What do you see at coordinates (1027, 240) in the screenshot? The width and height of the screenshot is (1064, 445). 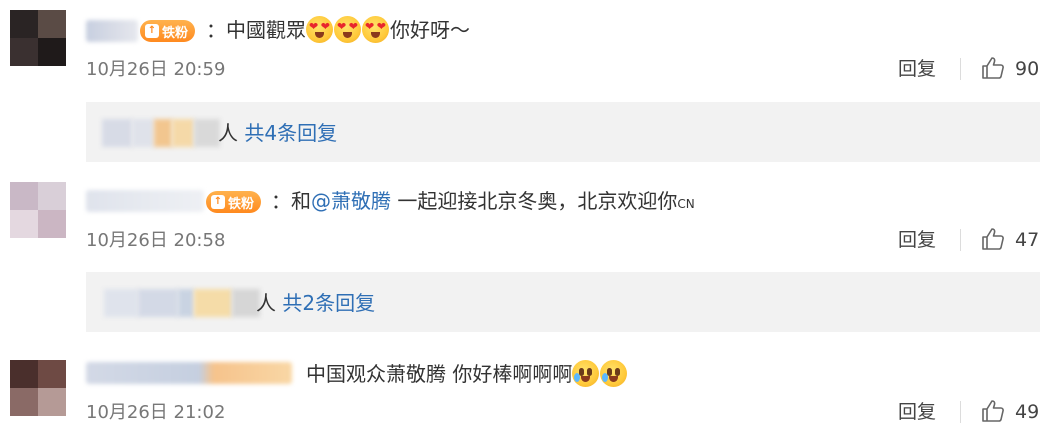 I see `like-count: 47` at bounding box center [1027, 240].